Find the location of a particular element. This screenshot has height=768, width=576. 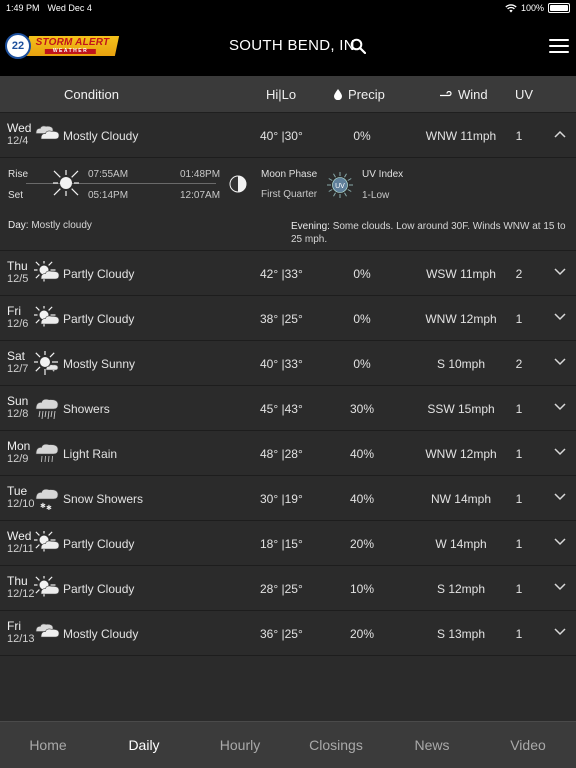

battery-icon is located at coordinates (559, 8).